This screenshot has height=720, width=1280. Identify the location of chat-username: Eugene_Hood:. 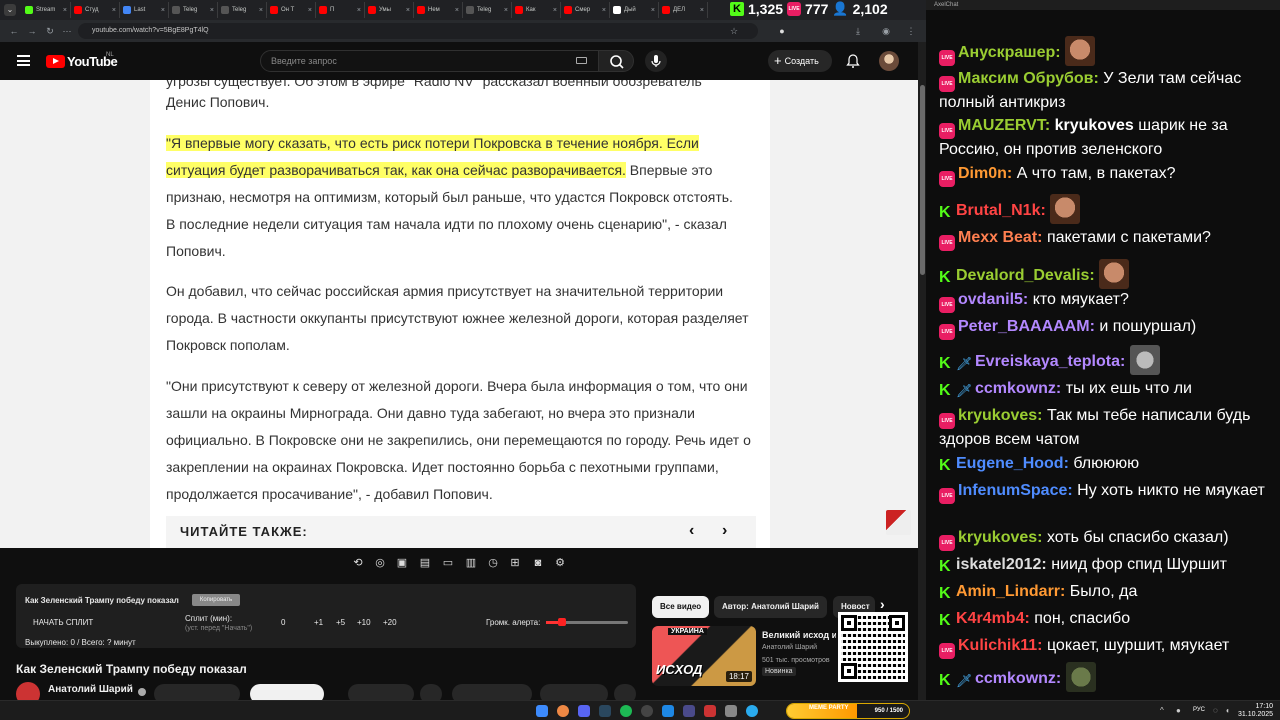
(1012, 463).